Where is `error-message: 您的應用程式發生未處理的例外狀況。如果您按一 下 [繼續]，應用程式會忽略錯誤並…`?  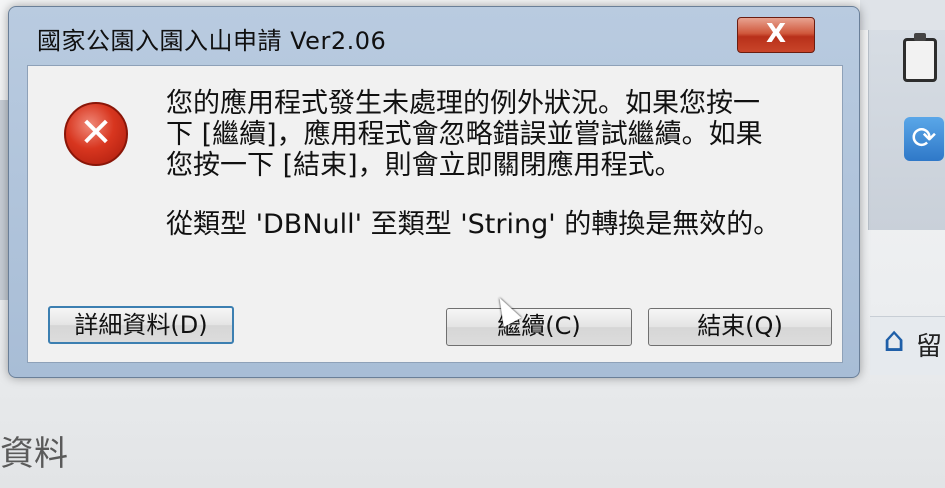 error-message: 您的應用程式發生未處理的例外狀況。如果您按一 下 [繼續]，應用程式會忽略錯誤並… is located at coordinates (486, 134).